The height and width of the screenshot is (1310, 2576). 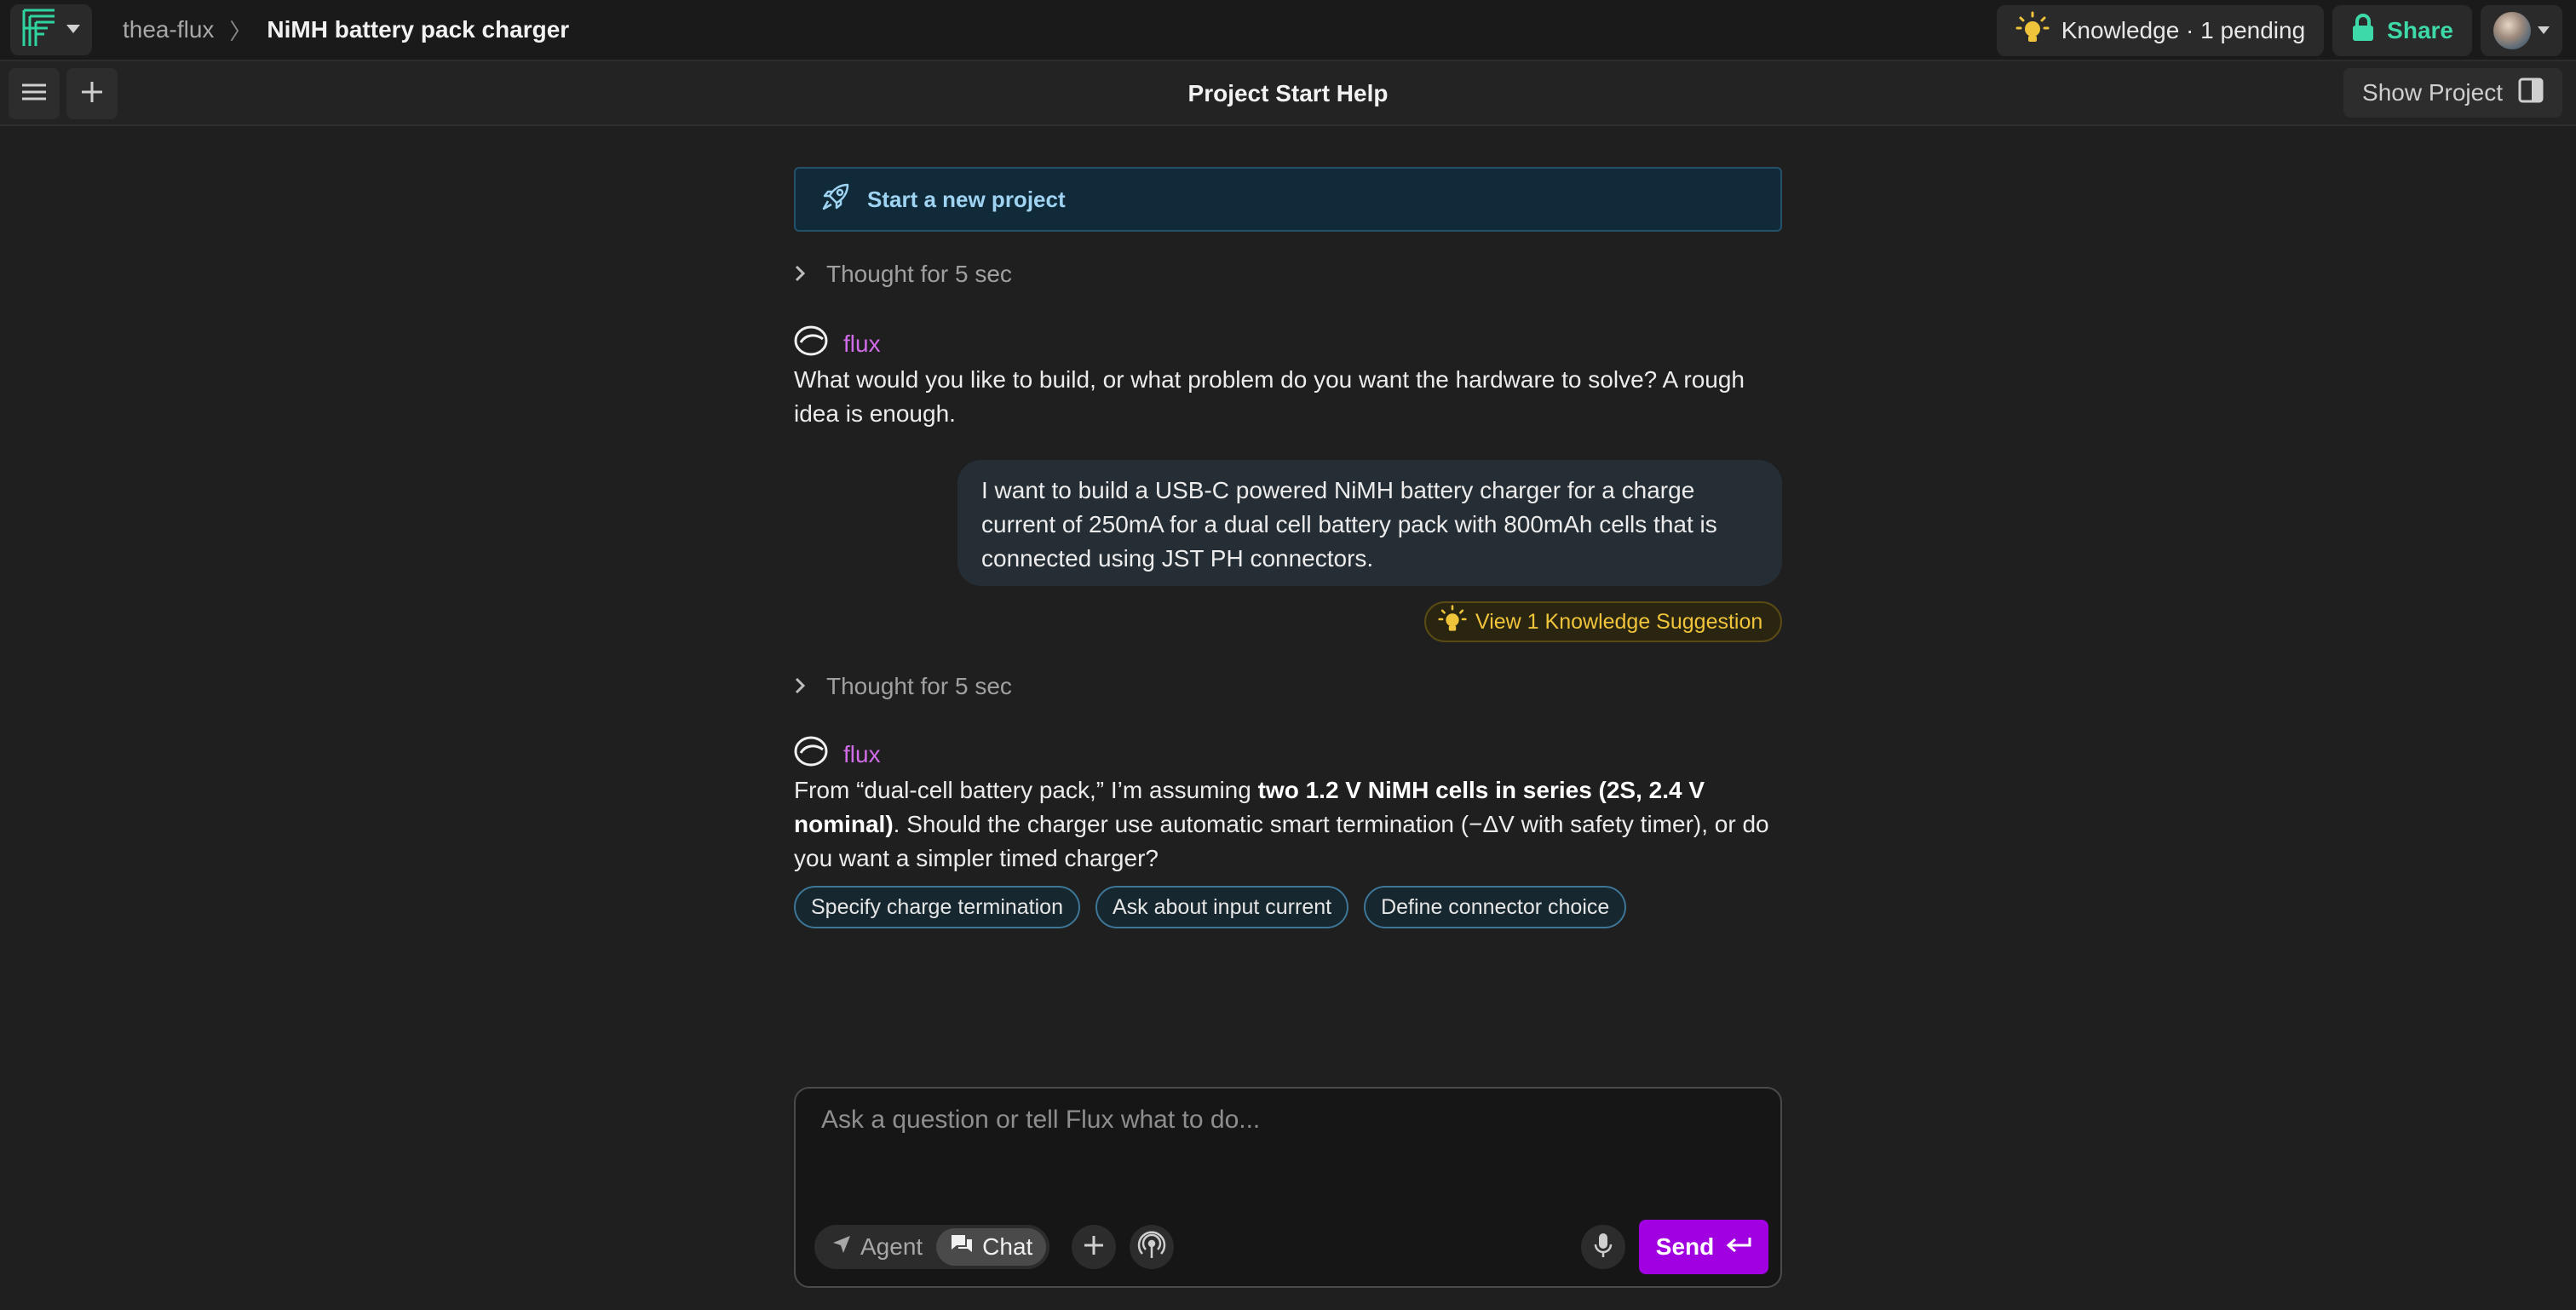 I want to click on broadcast-icon, so click(x=1151, y=1247).